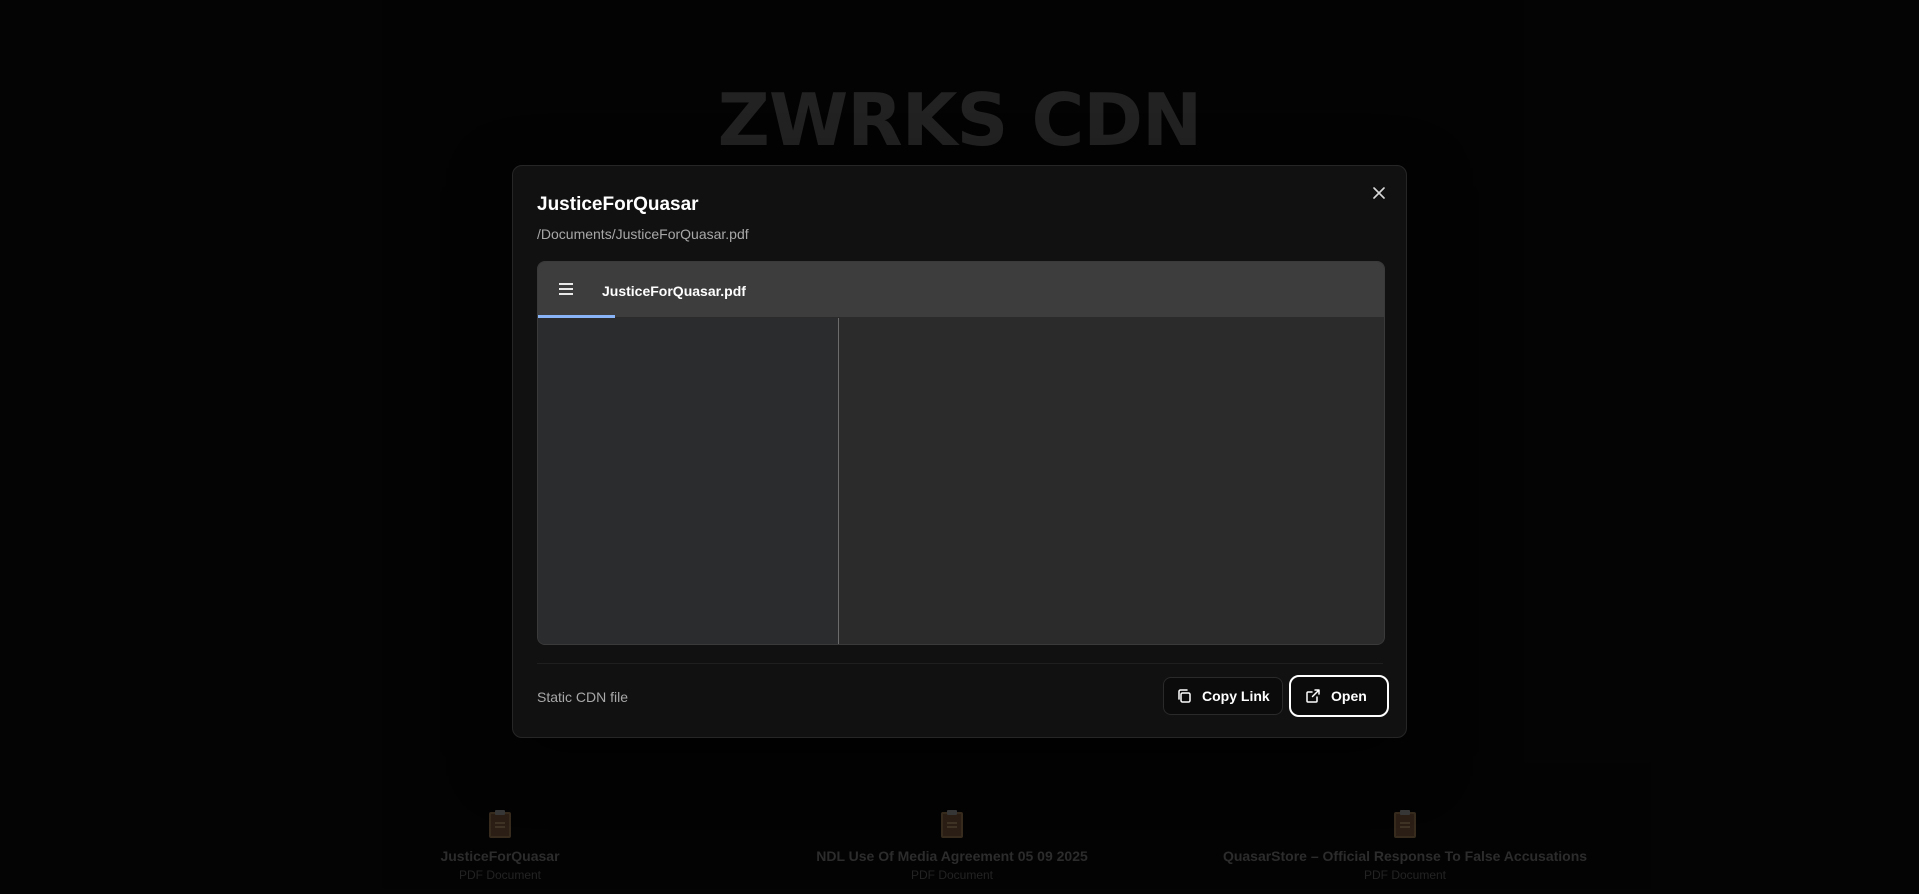  Describe the element at coordinates (1111, 481) in the screenshot. I see `viewer-content` at that location.